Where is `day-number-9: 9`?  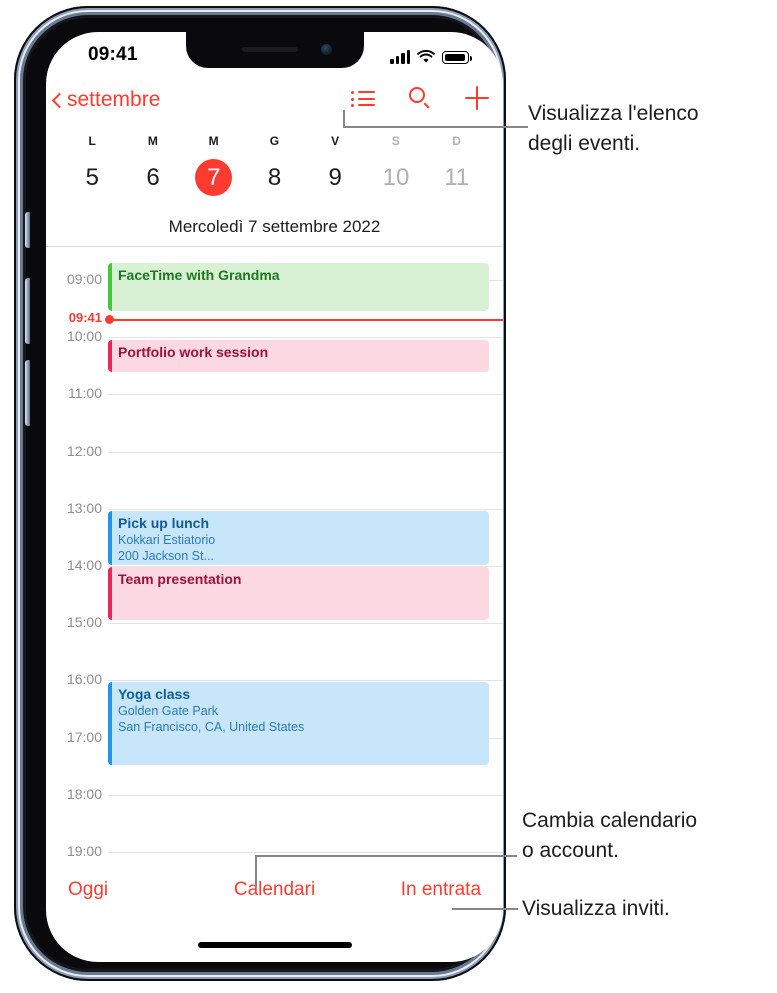 day-number-9: 9 is located at coordinates (335, 177).